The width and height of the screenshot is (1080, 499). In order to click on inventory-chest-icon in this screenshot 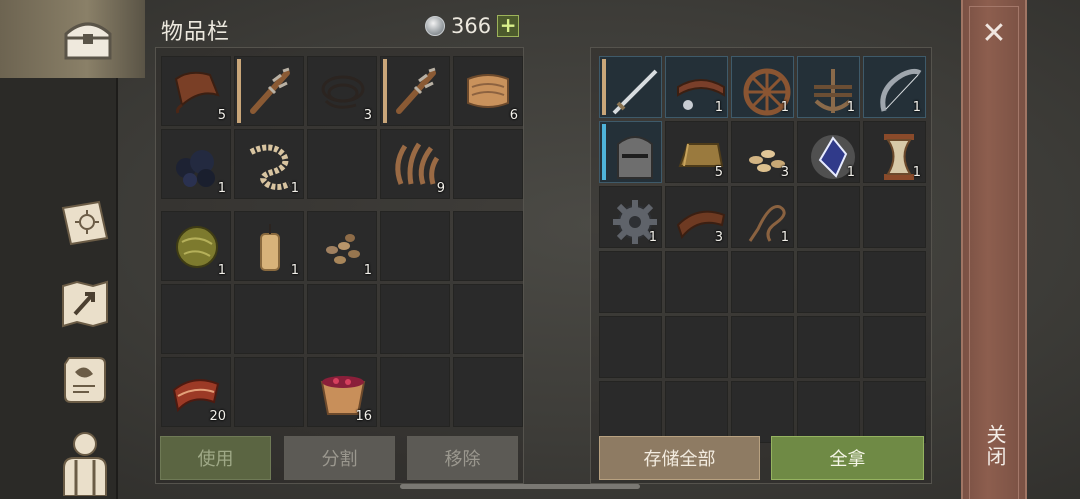, I will do `click(88, 39)`.